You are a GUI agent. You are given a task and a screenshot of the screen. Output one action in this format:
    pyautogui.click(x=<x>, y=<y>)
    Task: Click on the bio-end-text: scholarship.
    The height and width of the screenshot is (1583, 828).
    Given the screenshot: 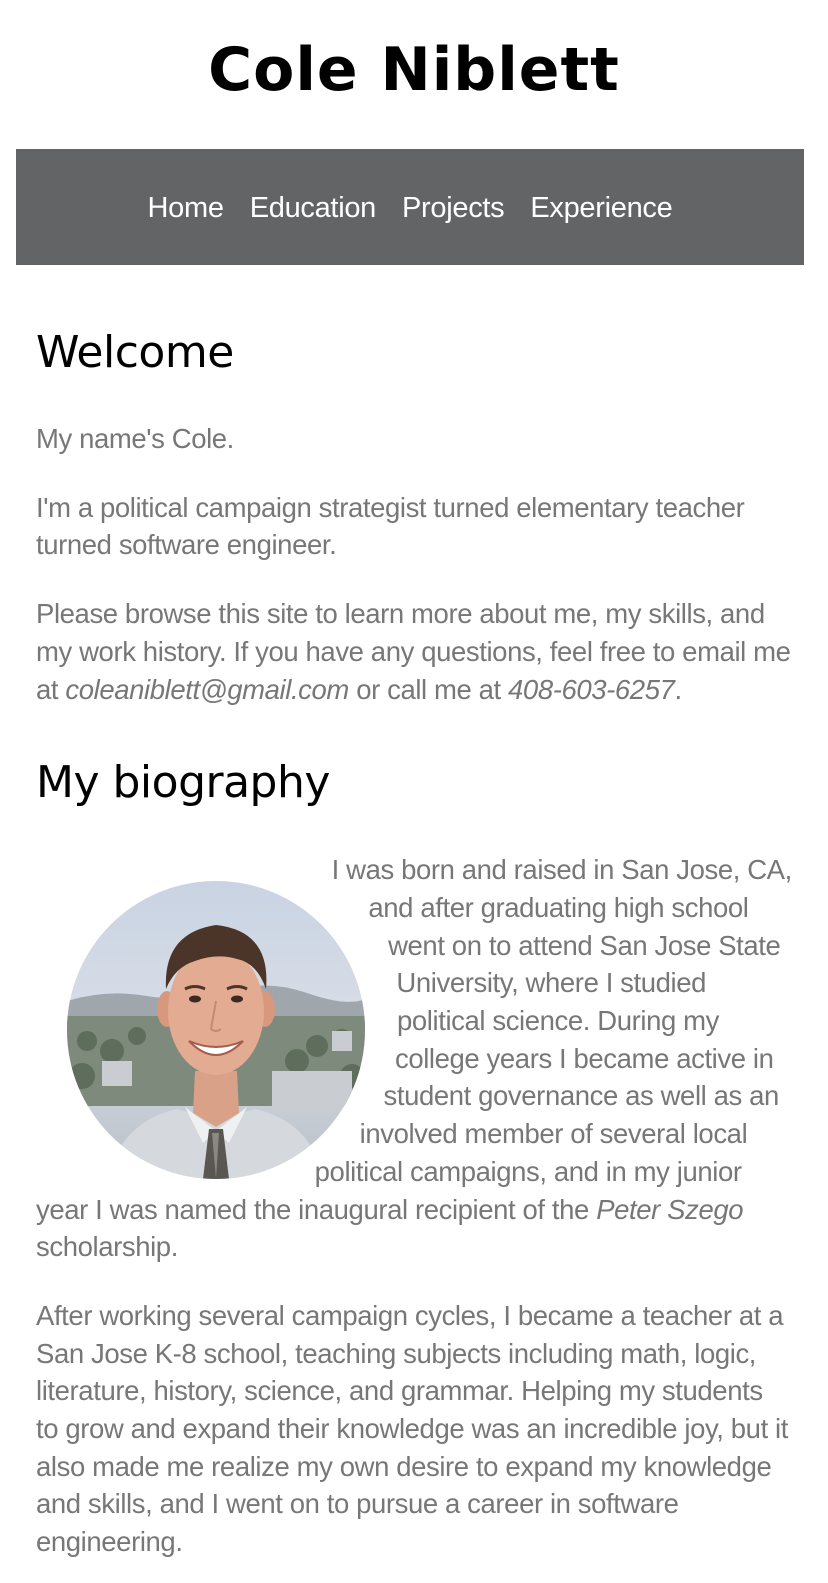 What is the action you would take?
    pyautogui.click(x=107, y=1247)
    